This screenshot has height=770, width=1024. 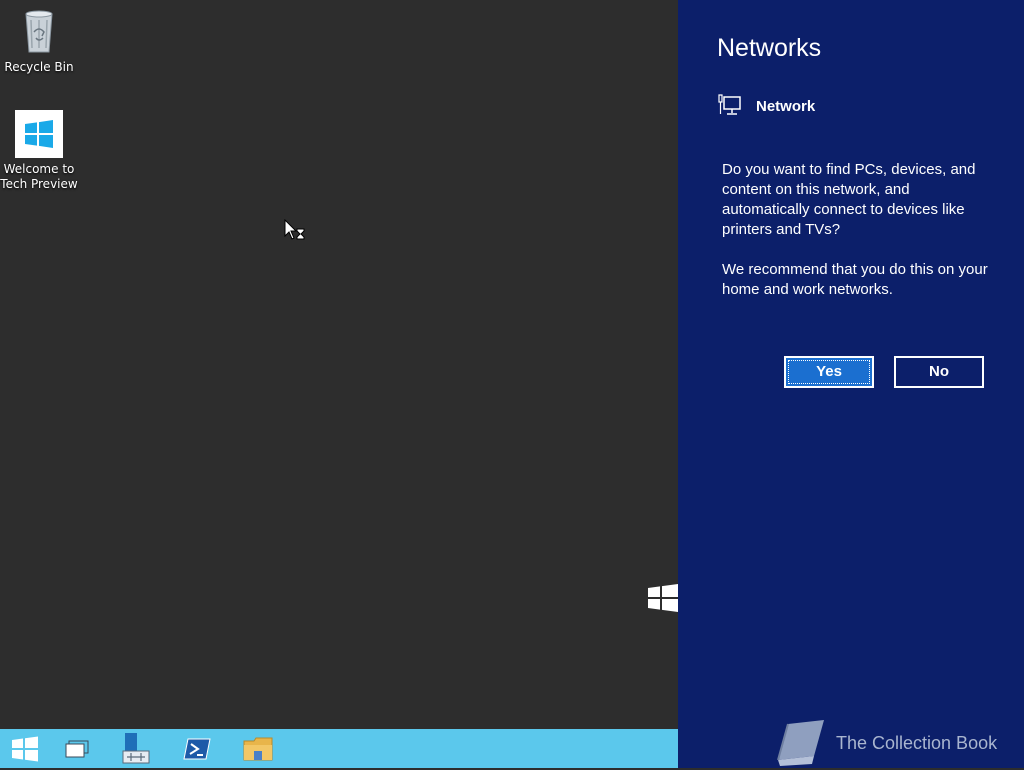 I want to click on server-manager-icon, so click(x=136, y=747).